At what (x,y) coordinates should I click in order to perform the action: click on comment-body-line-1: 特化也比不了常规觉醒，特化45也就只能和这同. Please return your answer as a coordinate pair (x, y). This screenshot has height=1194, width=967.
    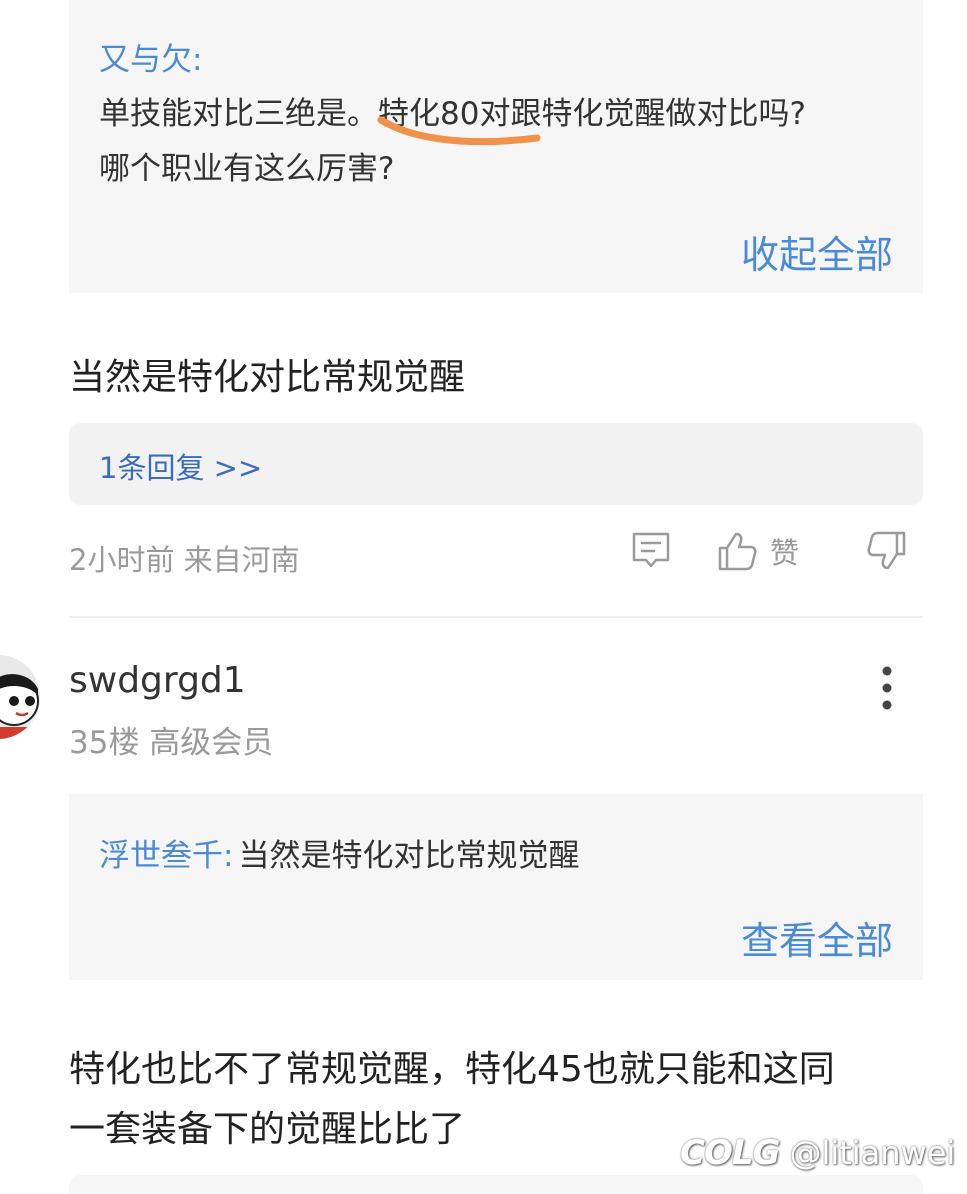
    Looking at the image, I should click on (452, 1069).